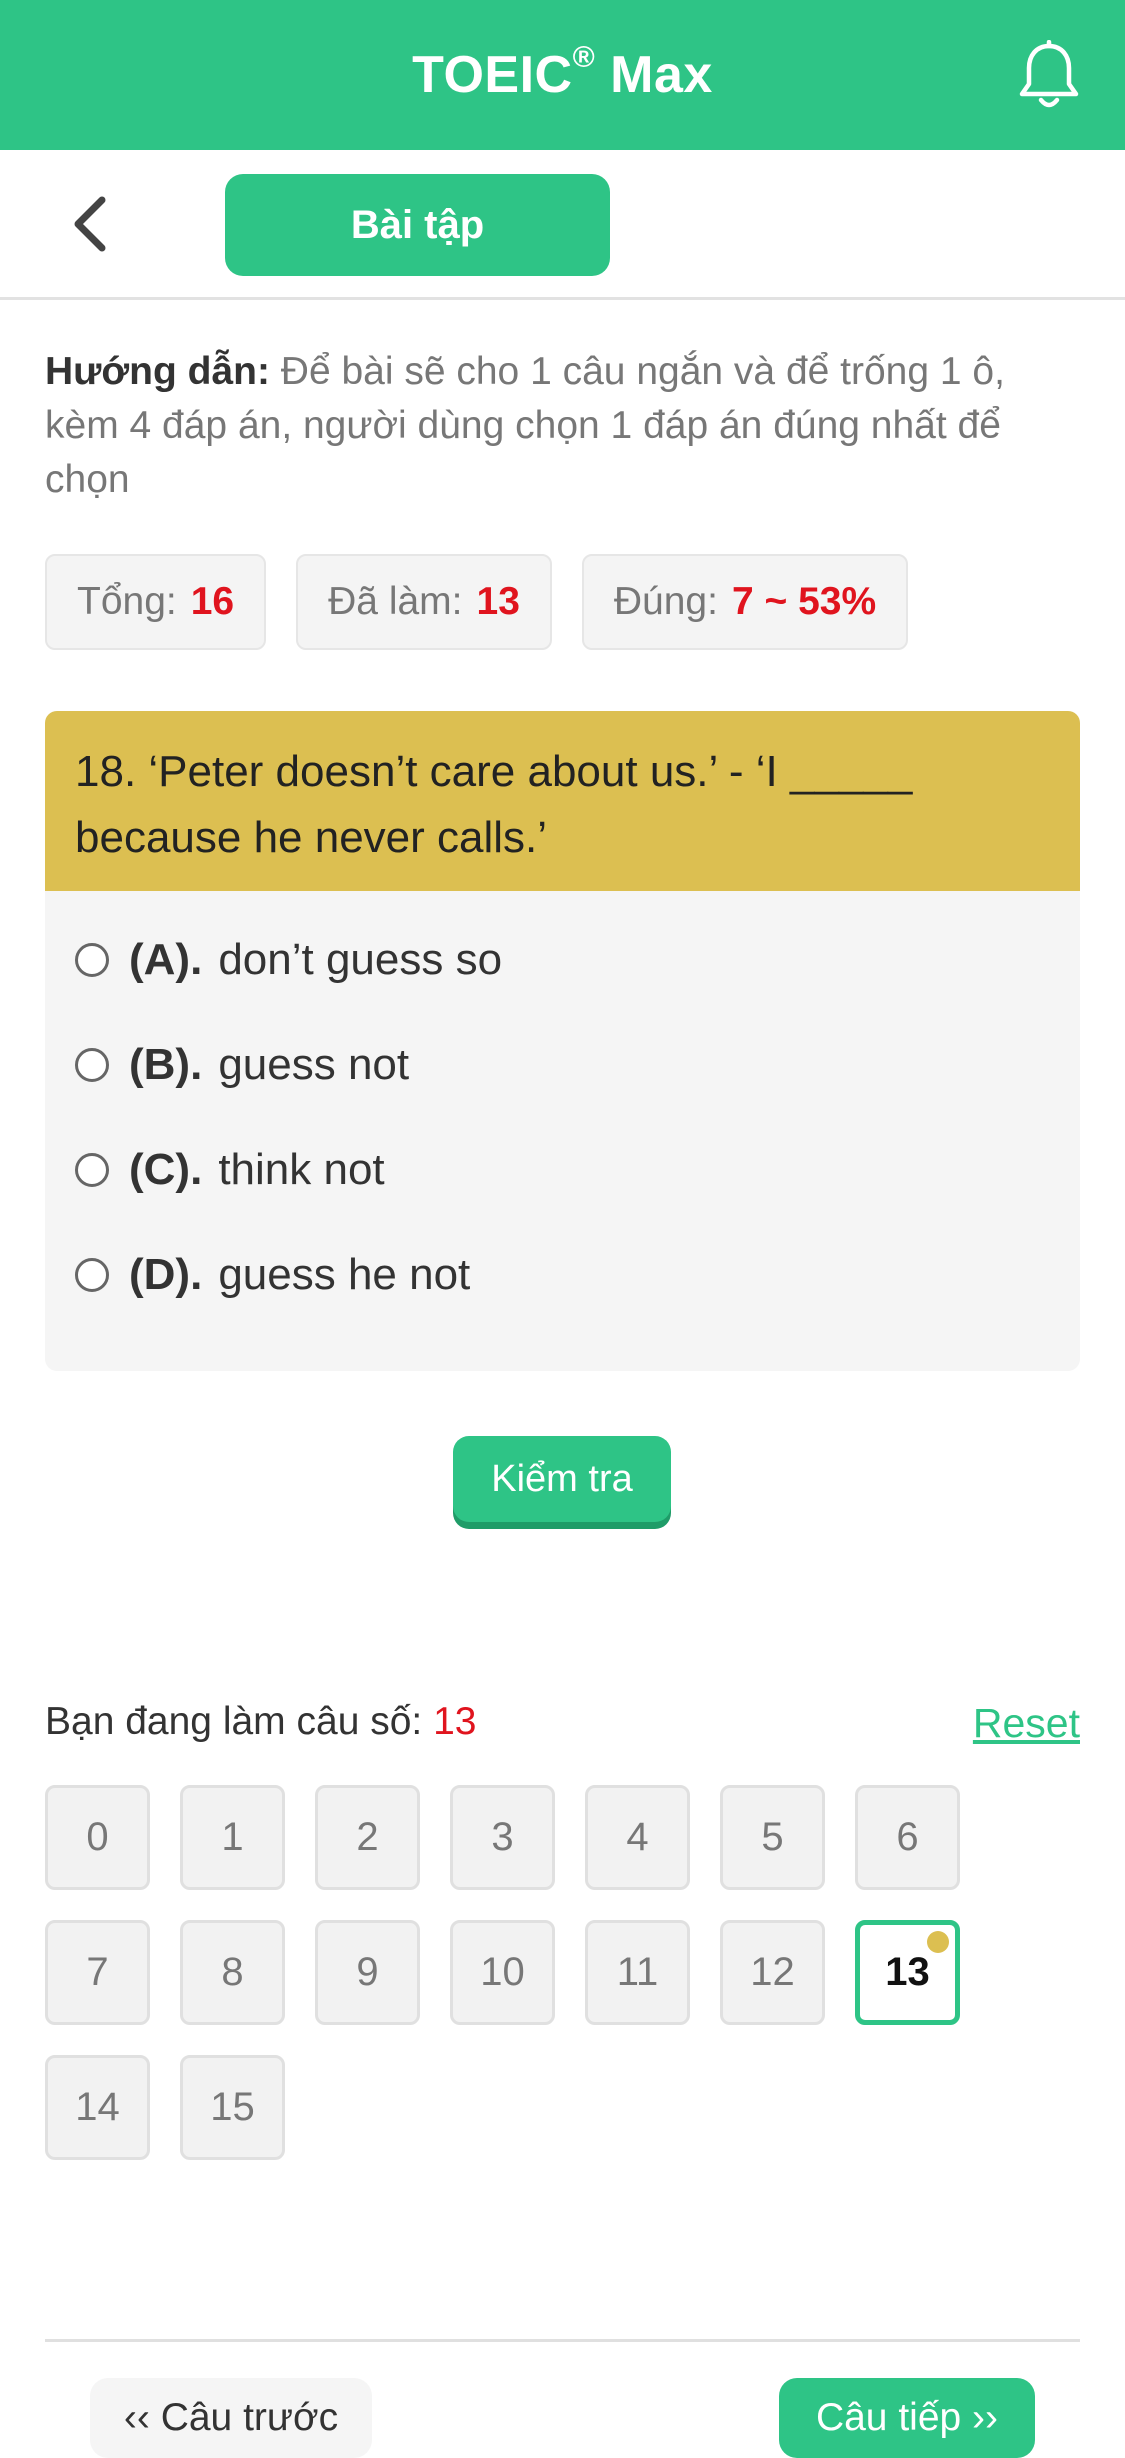 Image resolution: width=1125 pixels, height=2458 pixels. I want to click on instructions-label: Hướng dẫn:, so click(157, 371).